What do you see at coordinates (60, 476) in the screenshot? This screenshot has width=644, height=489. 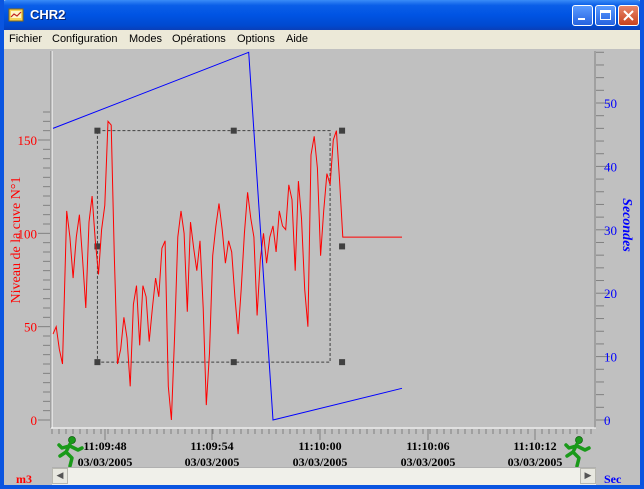 I see `scroll-left-button: ◀` at bounding box center [60, 476].